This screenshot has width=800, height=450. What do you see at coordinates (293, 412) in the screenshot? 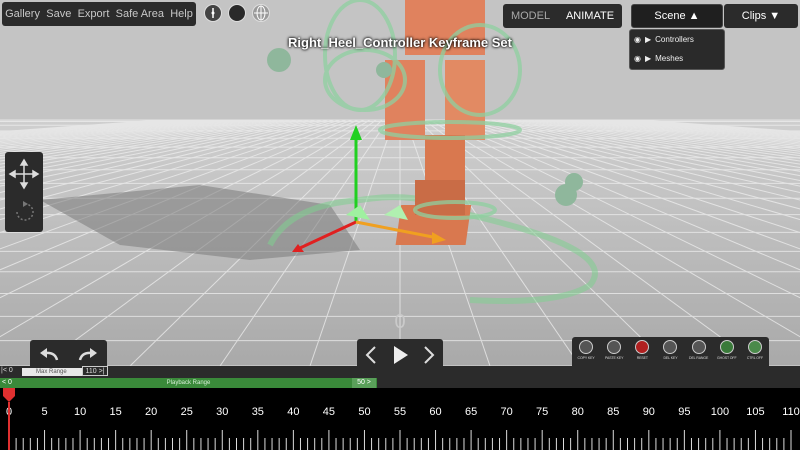
I see `timeline-tick-label: 40` at bounding box center [293, 412].